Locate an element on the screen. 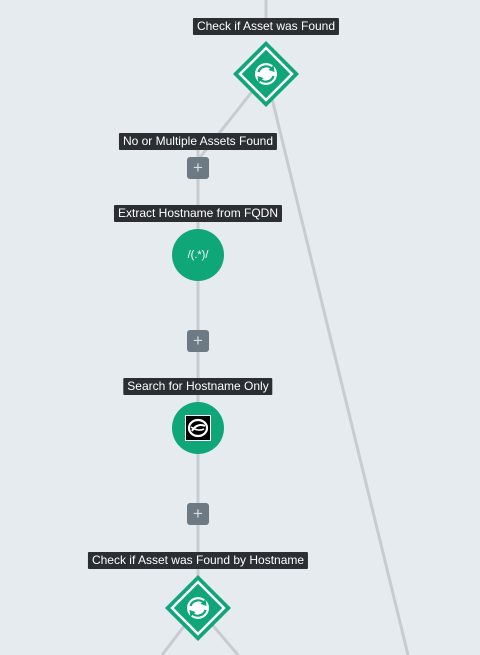  regex-node-extract-hostname: /(.*)/ is located at coordinates (198, 255).